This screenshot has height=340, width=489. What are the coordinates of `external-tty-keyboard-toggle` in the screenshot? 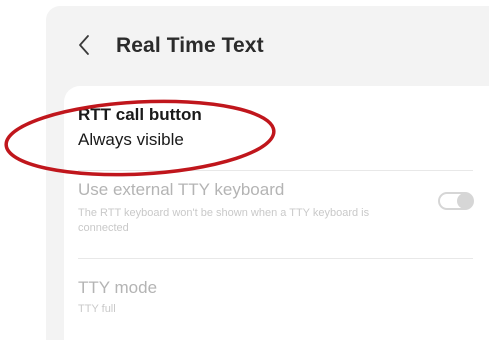 It's located at (456, 201).